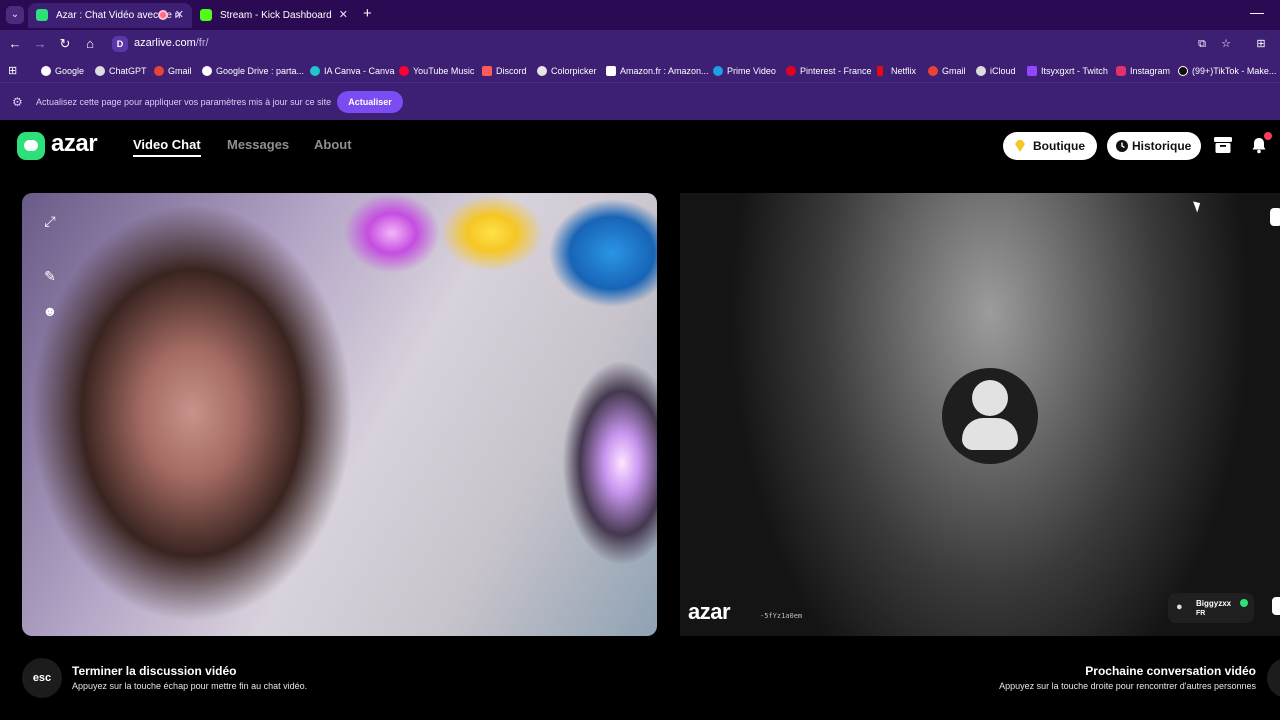 The width and height of the screenshot is (1280, 720). I want to click on reload-icon: ↻, so click(65, 44).